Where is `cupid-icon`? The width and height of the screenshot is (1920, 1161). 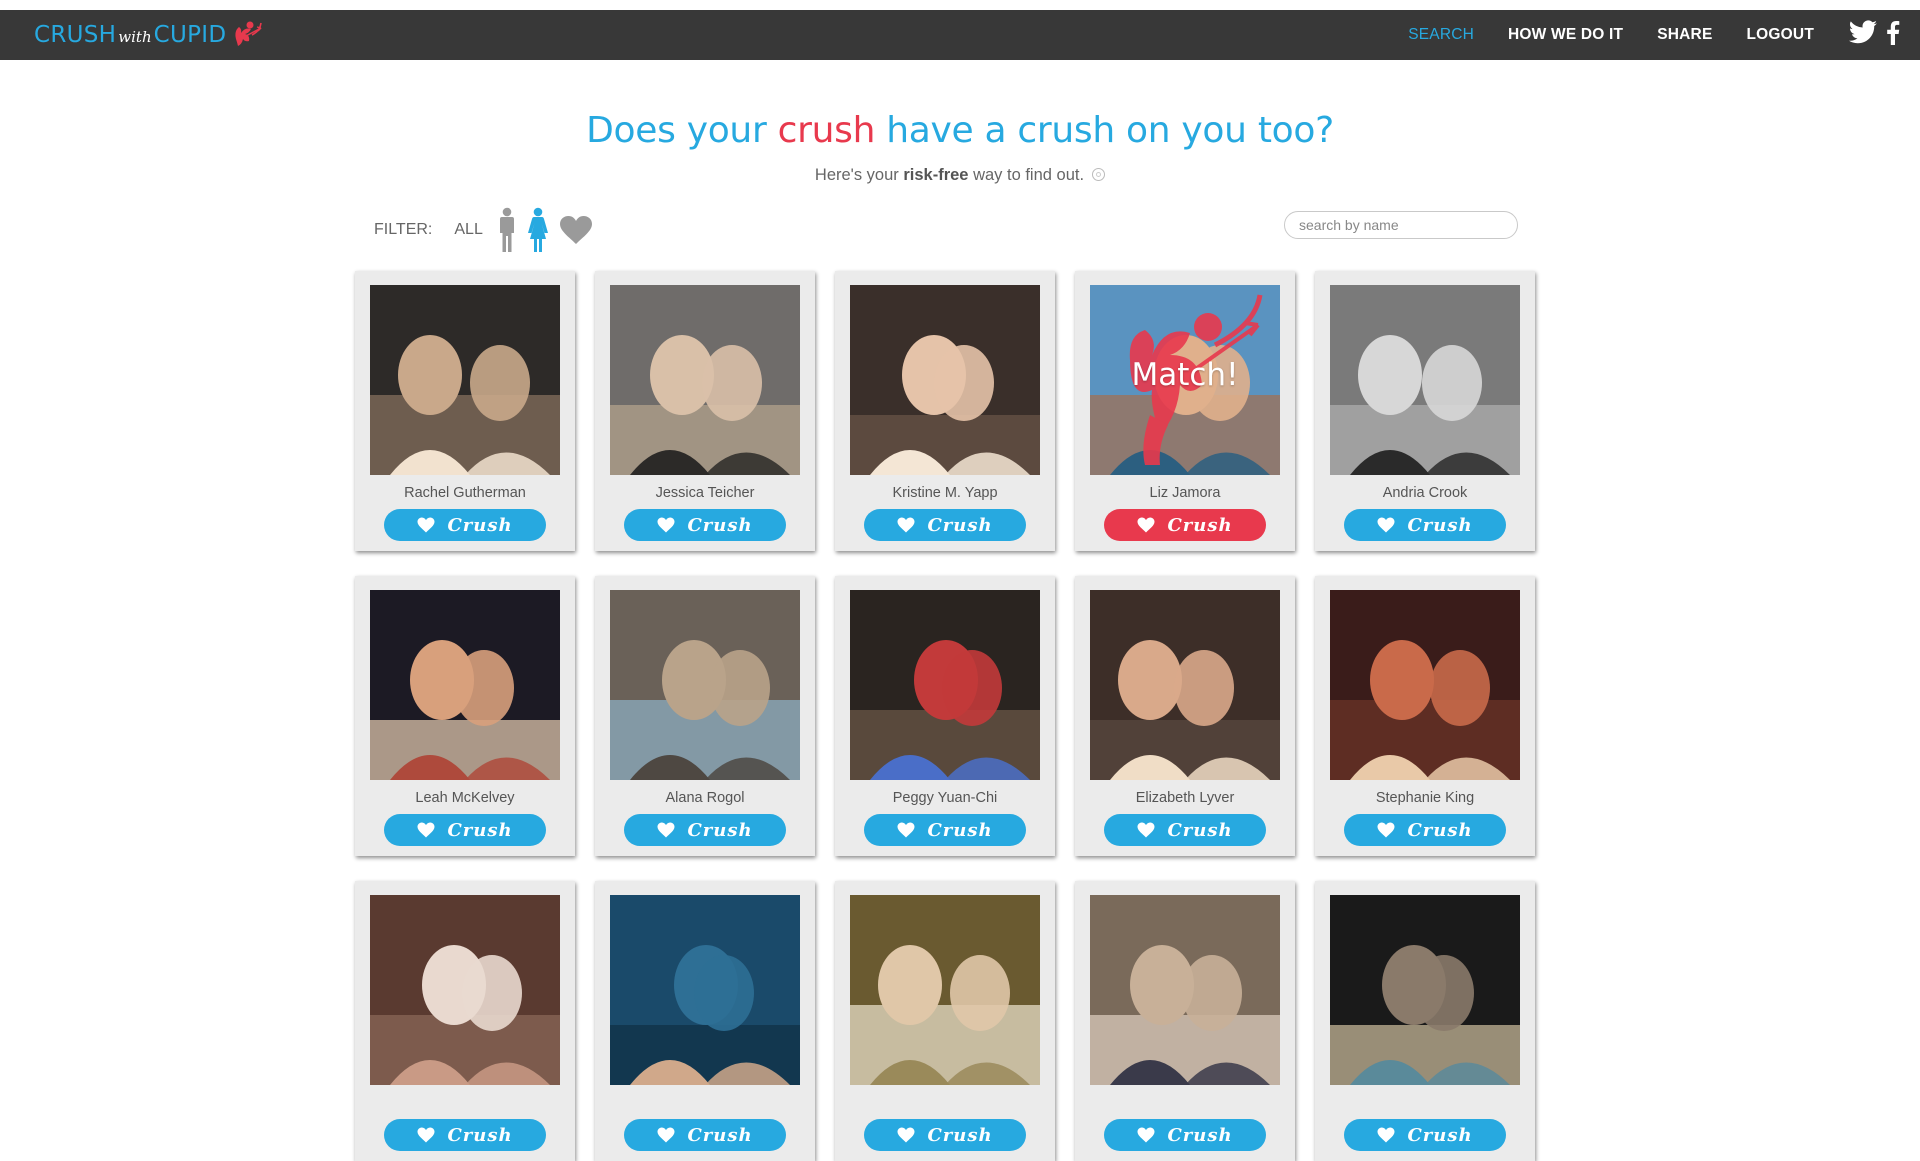 cupid-icon is located at coordinates (249, 33).